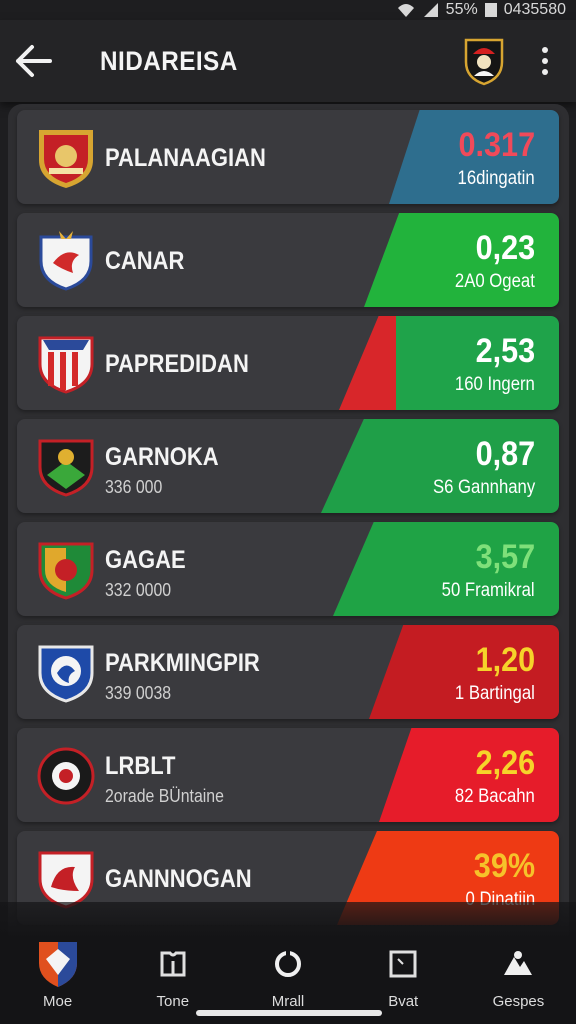  Describe the element at coordinates (505, 557) in the screenshot. I see `odds-value: 3,57` at that location.